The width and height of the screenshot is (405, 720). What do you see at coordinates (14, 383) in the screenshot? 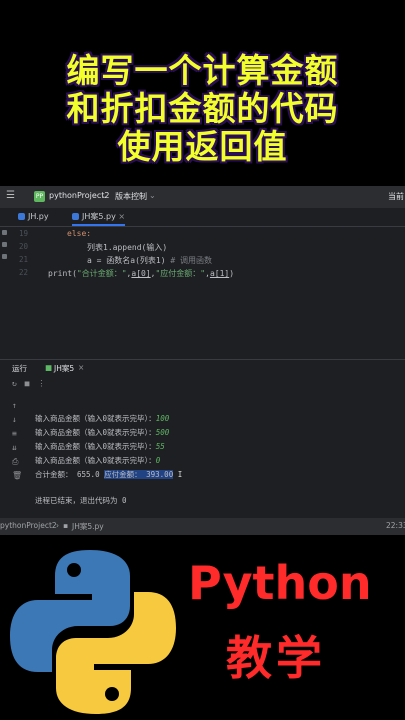
I see `rerun-icon: ↻` at bounding box center [14, 383].